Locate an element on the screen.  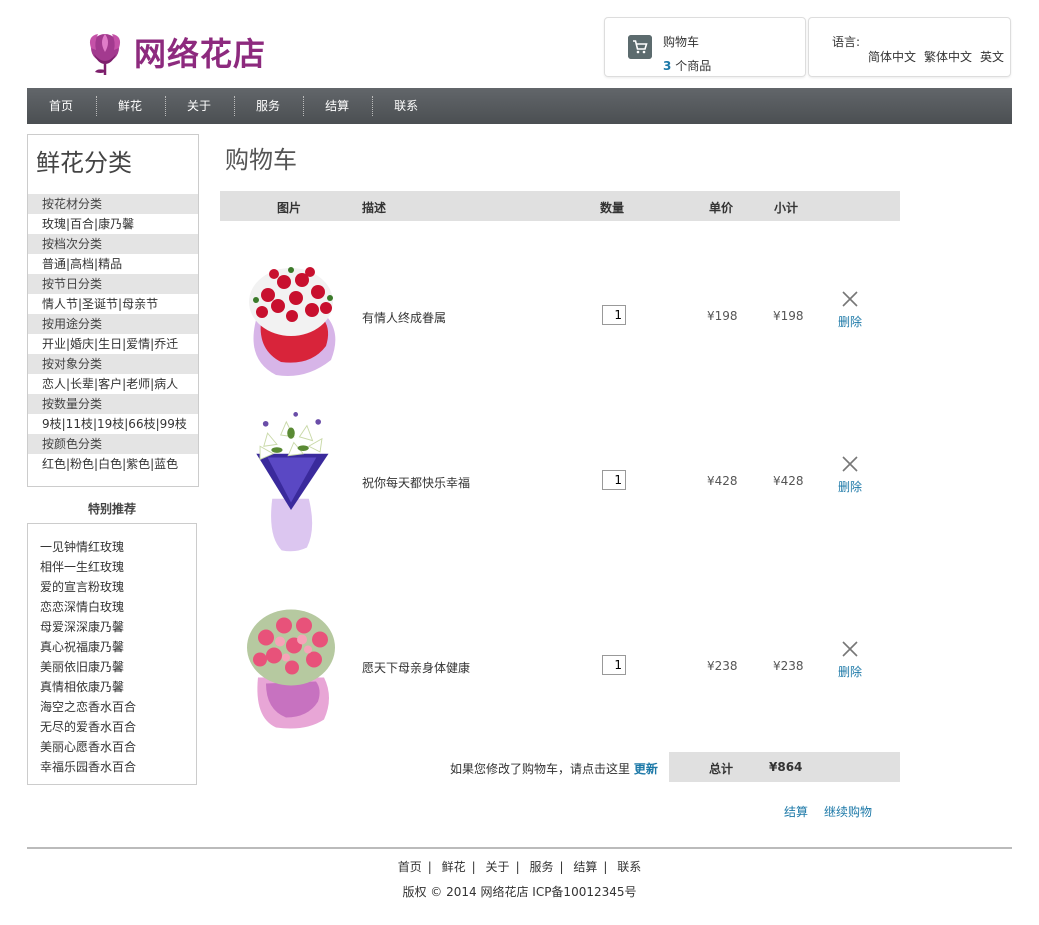
item-description: 祝你每天都快乐幸福 is located at coordinates (416, 482).